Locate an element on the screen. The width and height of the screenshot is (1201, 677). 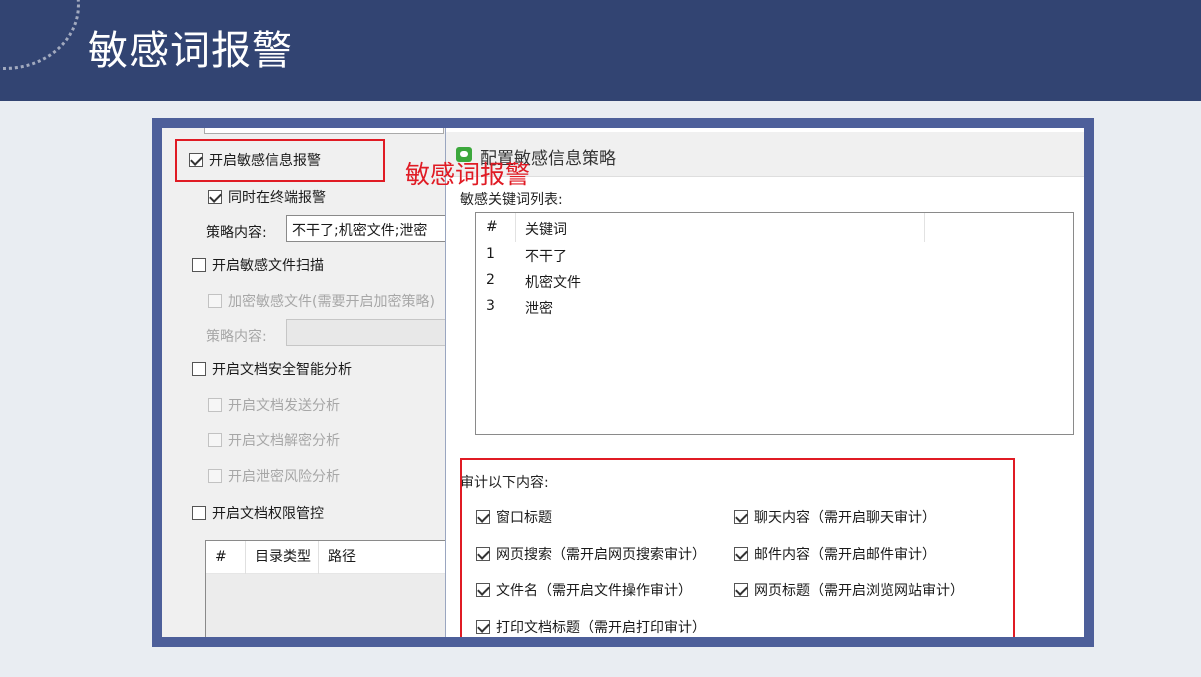
table-row: 1 不干了 is located at coordinates (774, 255).